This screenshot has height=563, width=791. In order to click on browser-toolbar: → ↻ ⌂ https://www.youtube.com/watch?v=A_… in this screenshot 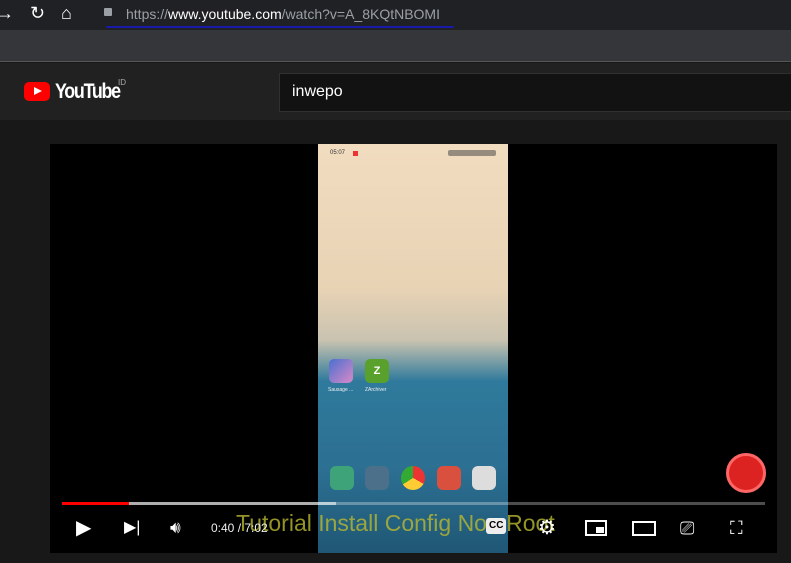, I will do `click(395, 15)`.